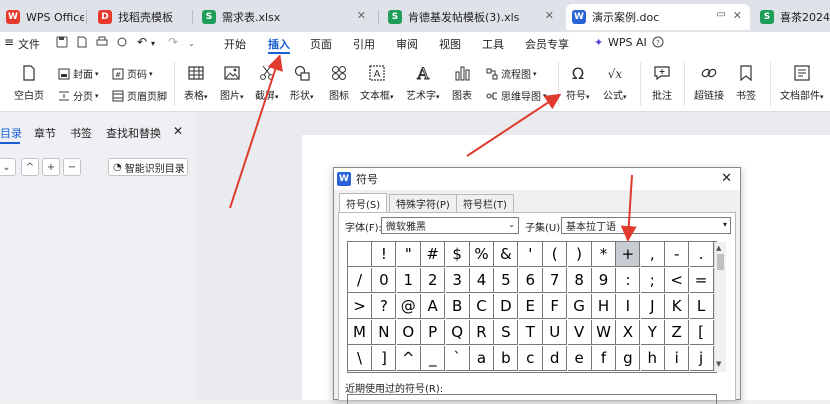 The height and width of the screenshot is (404, 830). What do you see at coordinates (133, 133) in the screenshot?
I see `nav-tab-find-replace: 查找和替换` at bounding box center [133, 133].